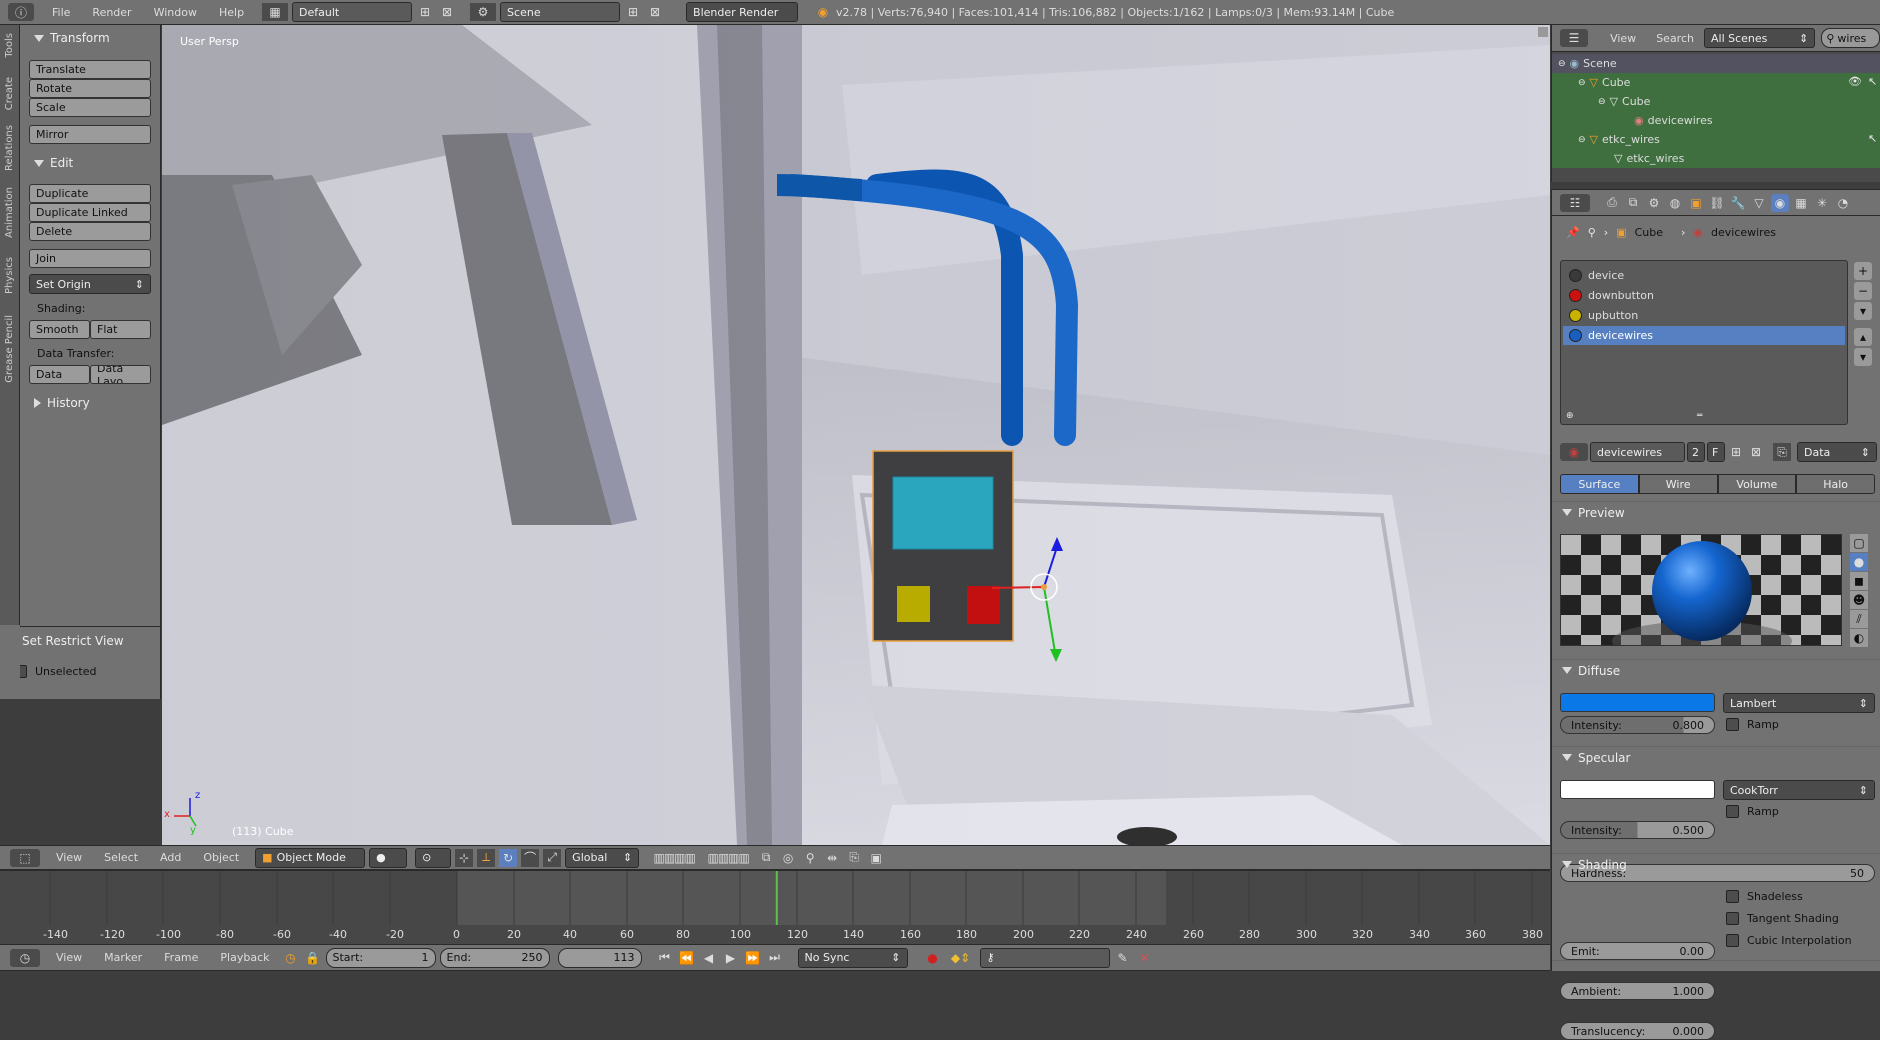  I want to click on transform-panel-header: Transform, so click(72, 38).